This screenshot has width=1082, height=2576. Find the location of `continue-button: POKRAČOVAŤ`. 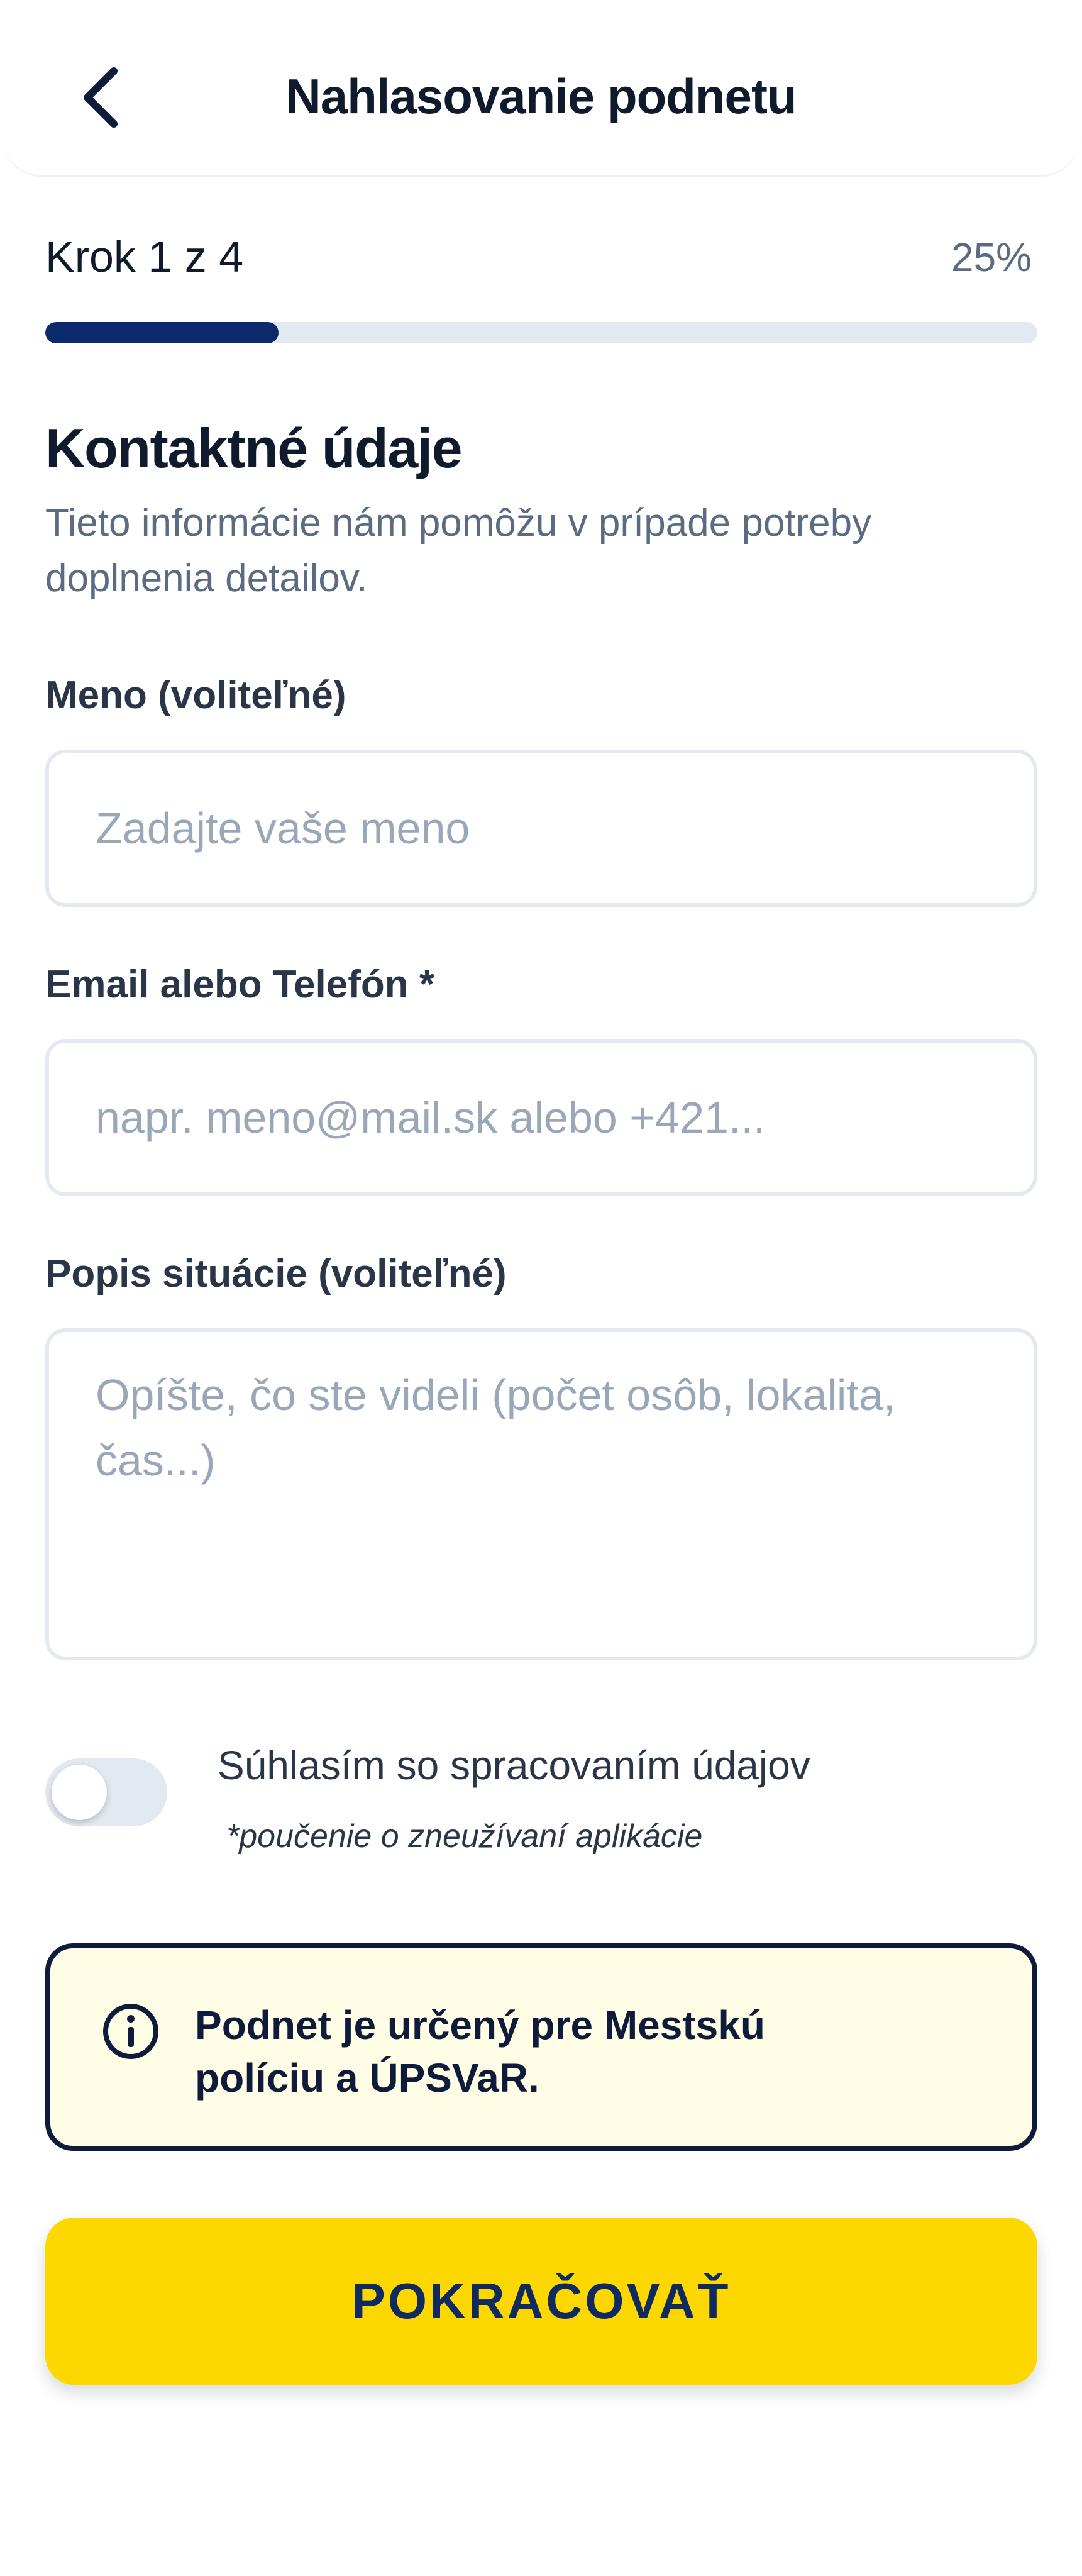

continue-button: POKRAČOVAŤ is located at coordinates (541, 2301).